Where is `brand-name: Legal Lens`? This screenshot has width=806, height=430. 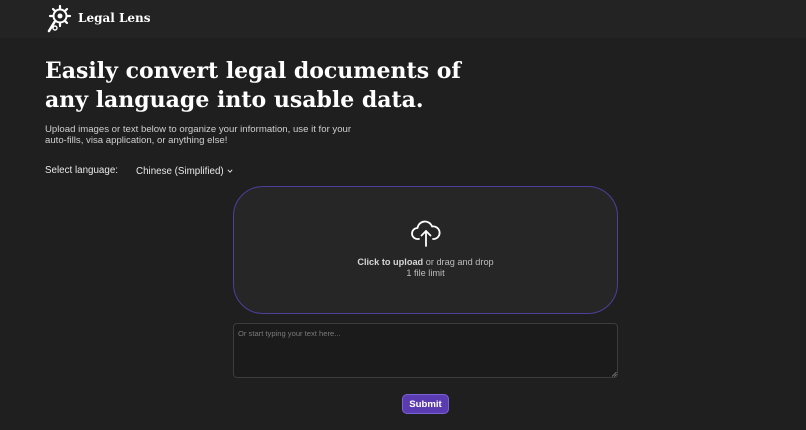 brand-name: Legal Lens is located at coordinates (114, 18).